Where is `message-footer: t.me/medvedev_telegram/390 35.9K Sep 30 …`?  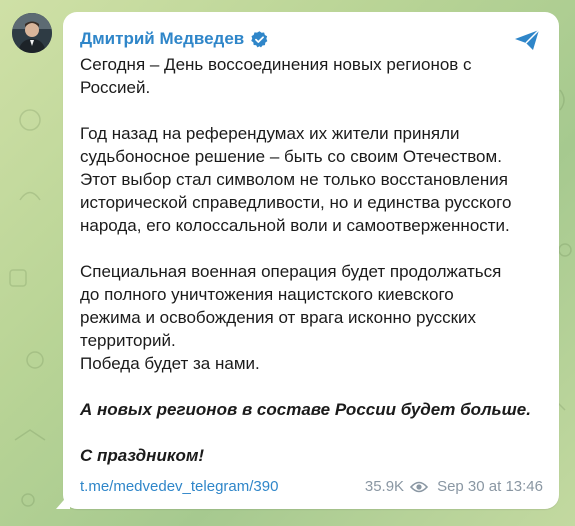 message-footer: t.me/medvedev_telegram/390 35.9K Sep 30 … is located at coordinates (311, 486).